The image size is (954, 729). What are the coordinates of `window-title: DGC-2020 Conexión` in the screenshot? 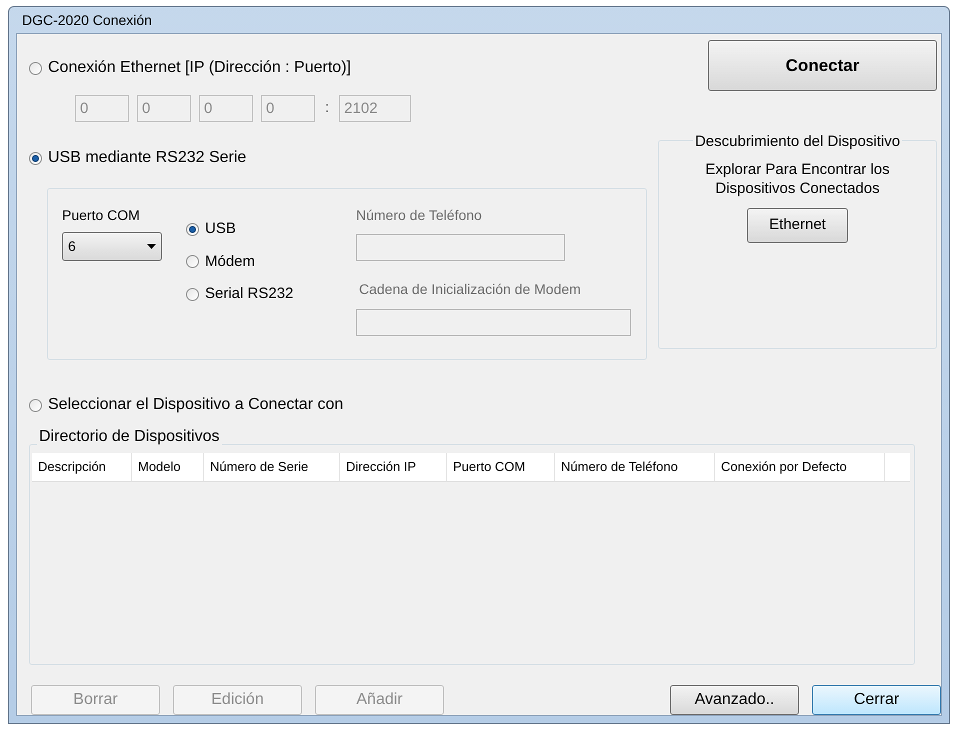 It's located at (87, 20).